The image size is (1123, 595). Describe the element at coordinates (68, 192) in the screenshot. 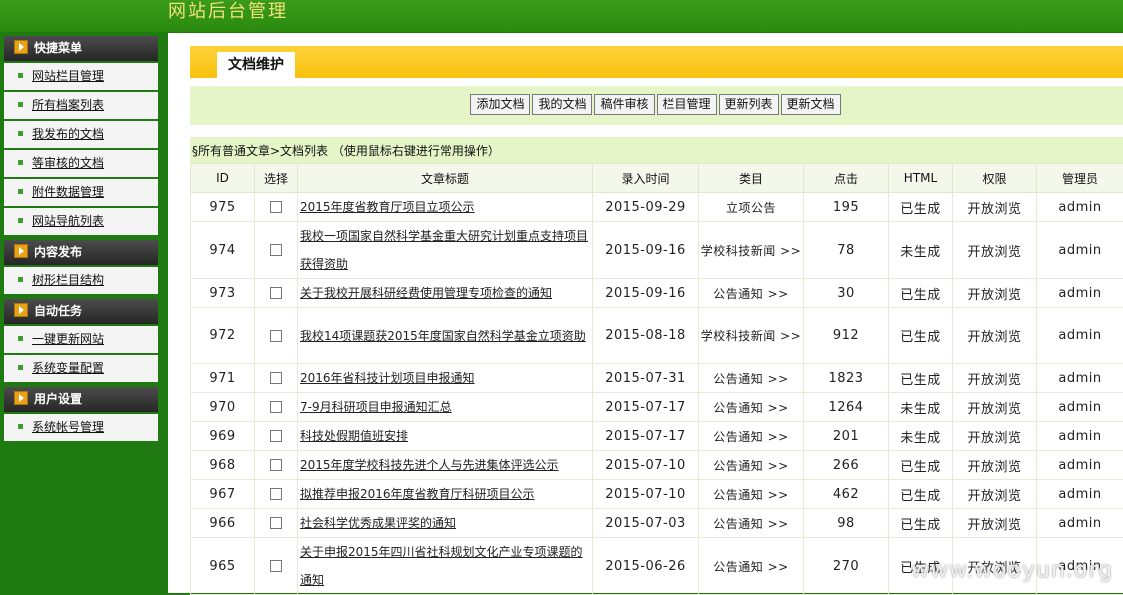

I see `sidebar-menu-item-label: 附件数据管理` at that location.